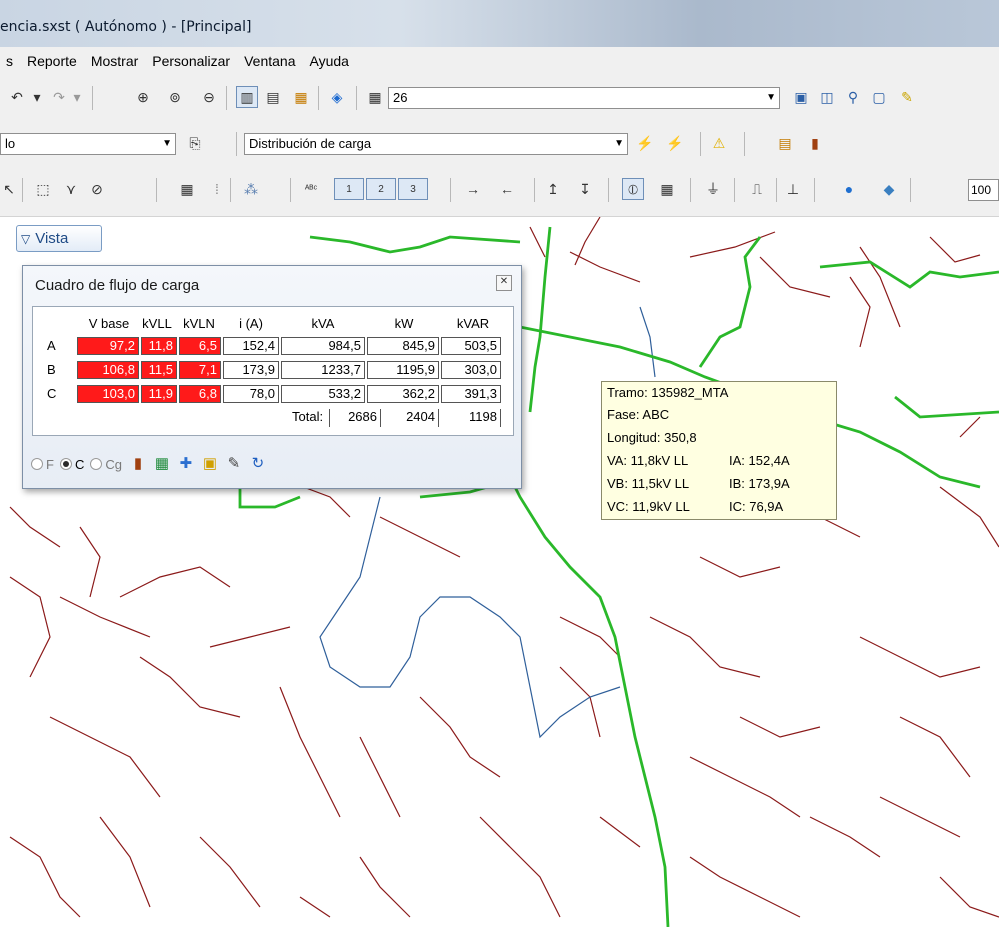 This screenshot has height=927, width=999. What do you see at coordinates (329, 61) in the screenshot?
I see `menu-item-ayuda: Ayuda` at bounding box center [329, 61].